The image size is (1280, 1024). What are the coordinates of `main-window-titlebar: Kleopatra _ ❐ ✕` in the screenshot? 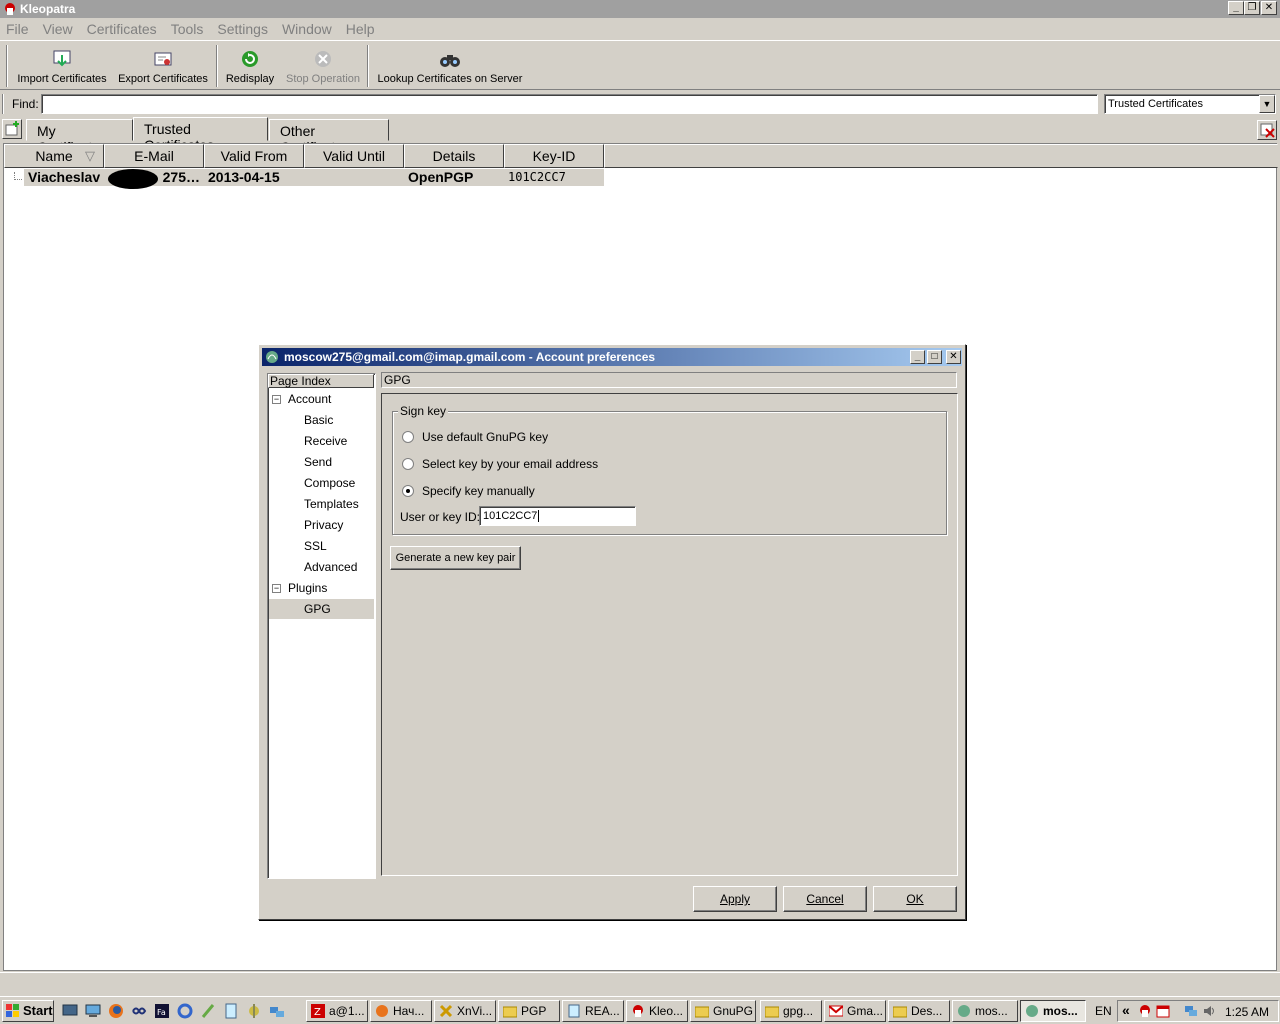 It's located at (640, 9).